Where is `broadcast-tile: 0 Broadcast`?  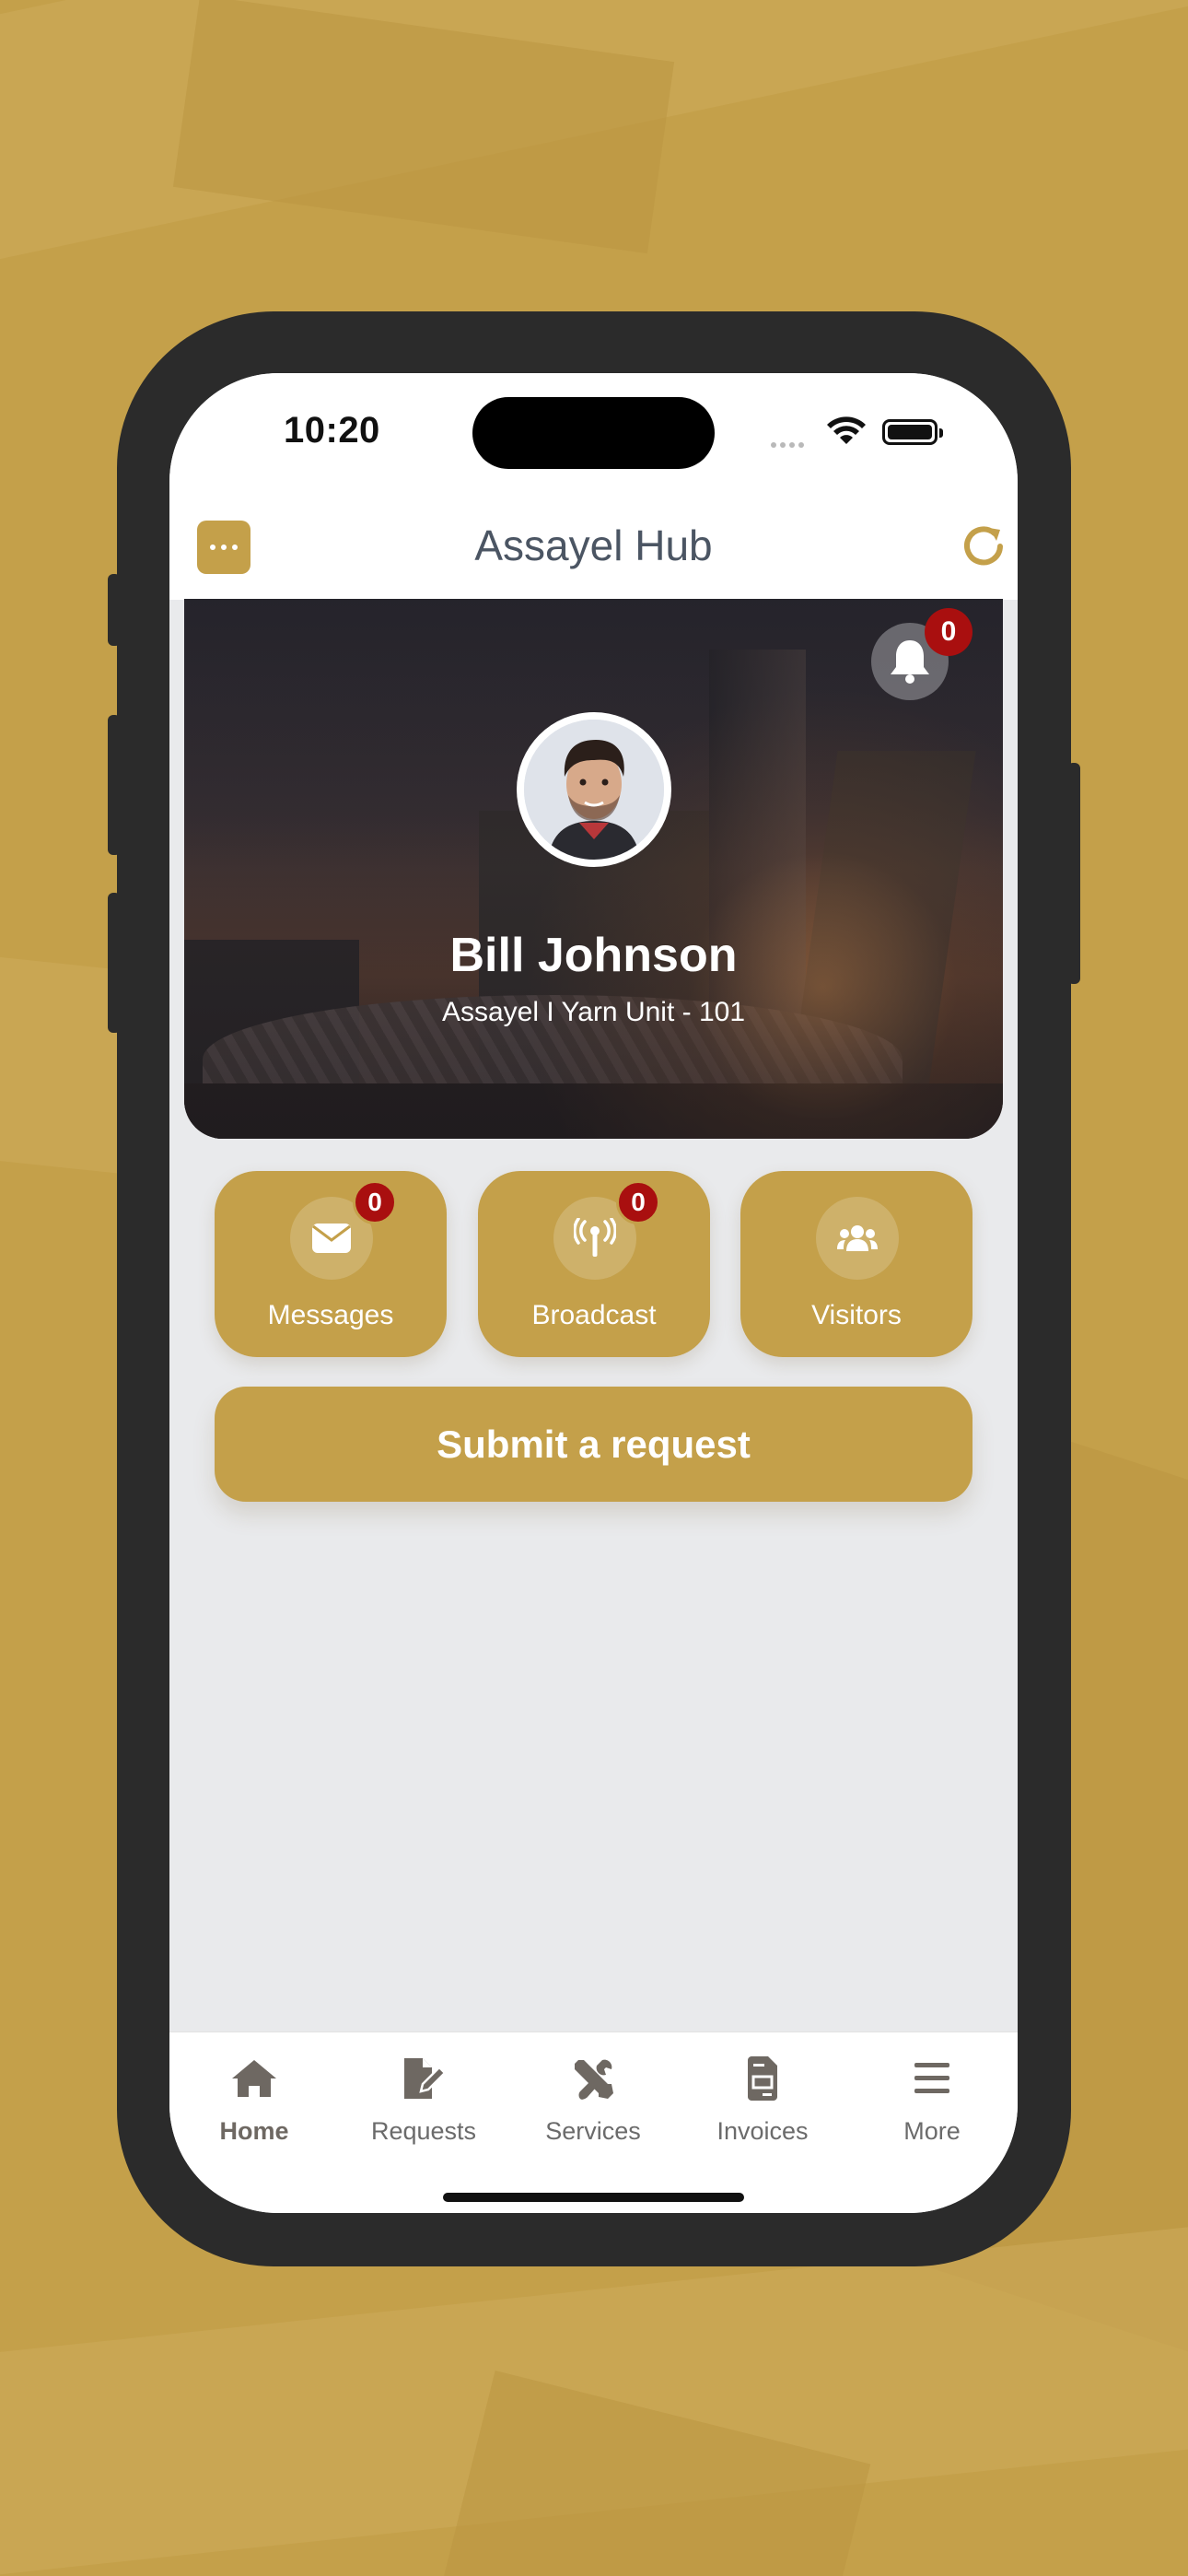 broadcast-tile: 0 Broadcast is located at coordinates (594, 1264).